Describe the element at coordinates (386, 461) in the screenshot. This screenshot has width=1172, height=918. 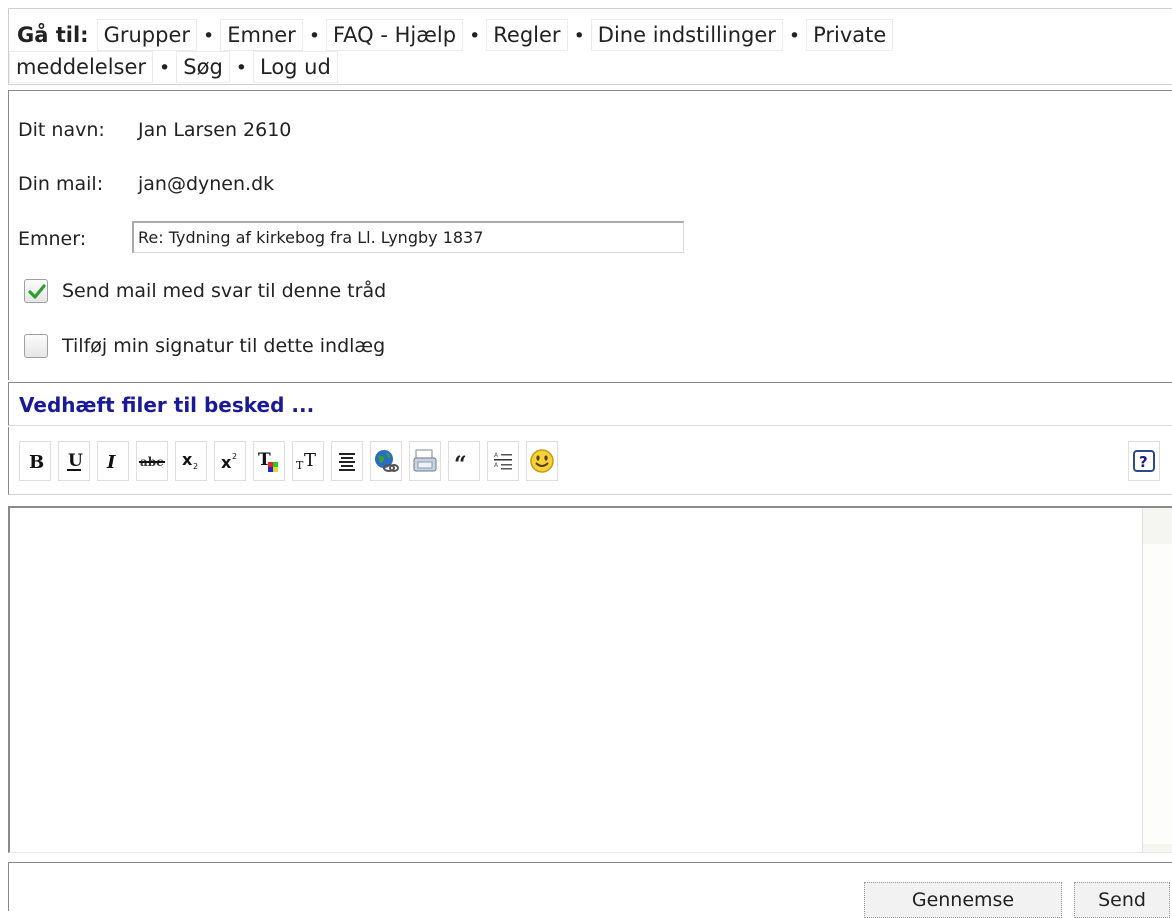
I see `insert-link-icon` at that location.